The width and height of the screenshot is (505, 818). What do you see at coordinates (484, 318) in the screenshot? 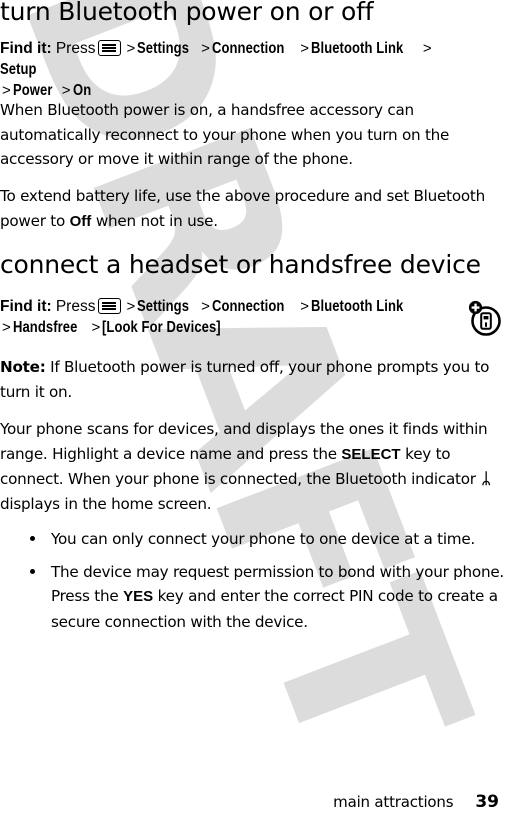
I see `phone-add-device-icon` at bounding box center [484, 318].